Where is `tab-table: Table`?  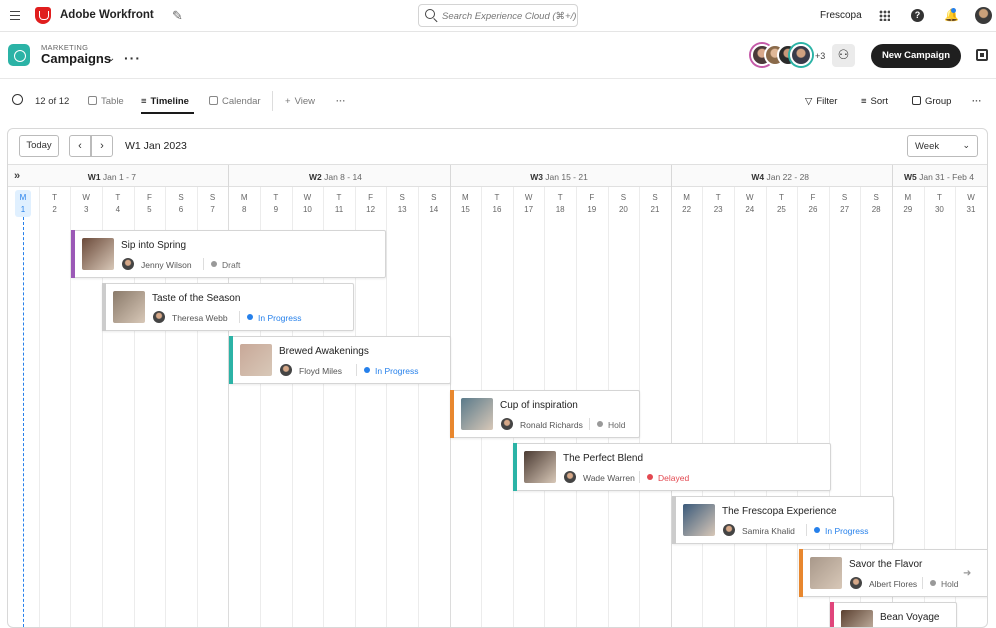 tab-table: Table is located at coordinates (106, 101).